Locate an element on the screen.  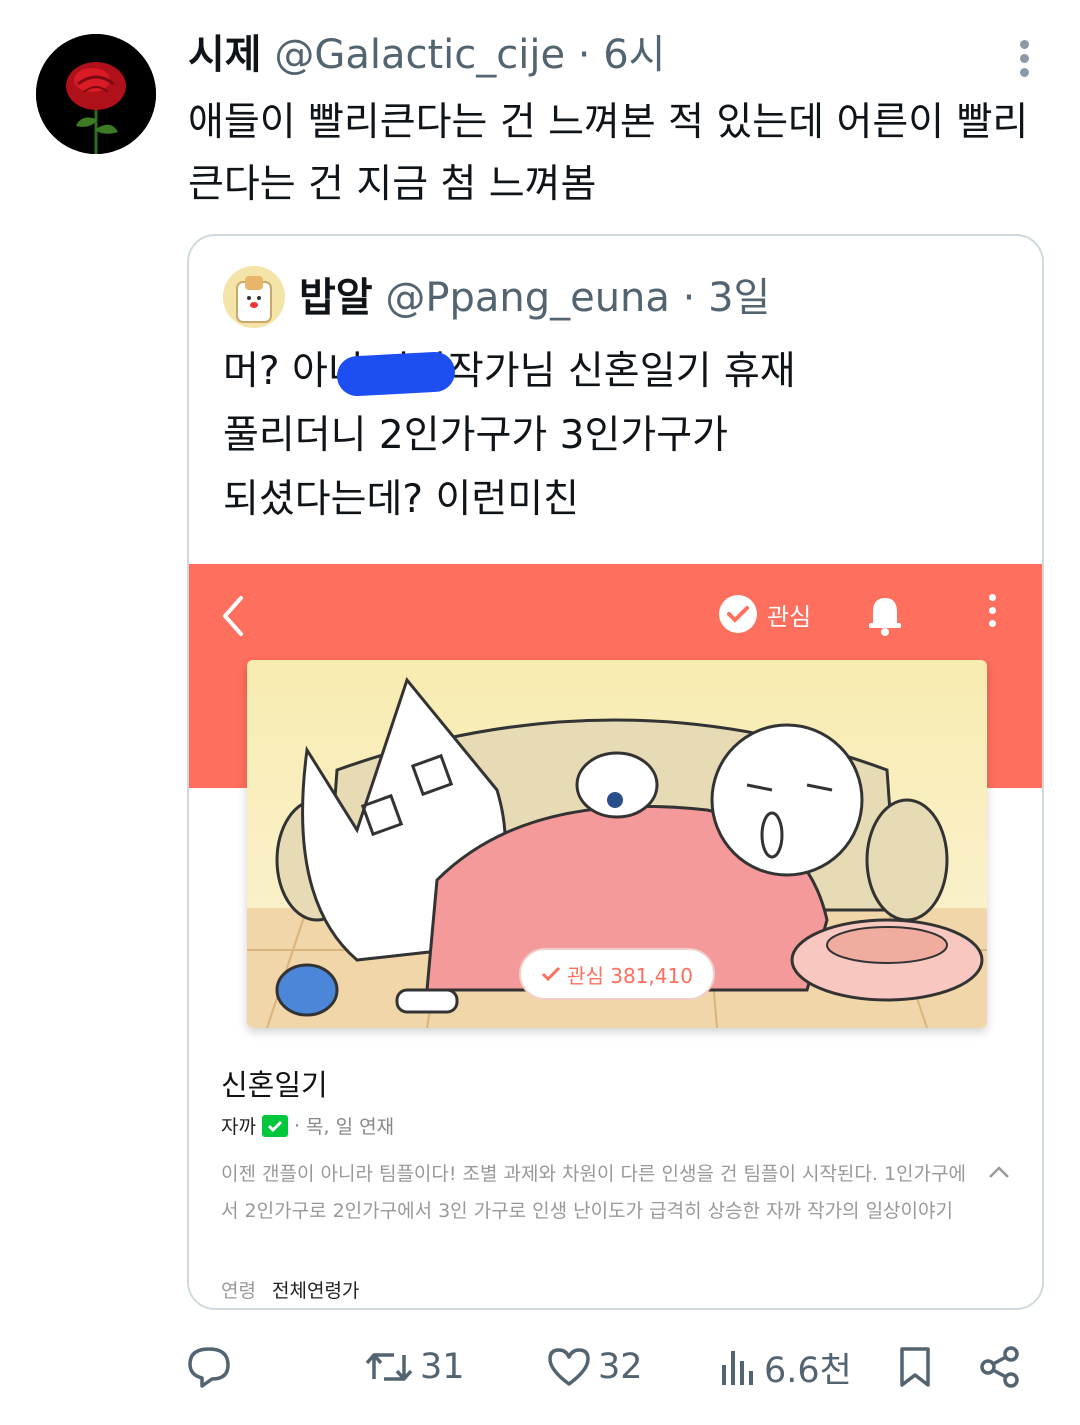
reply-icon is located at coordinates (209, 1367).